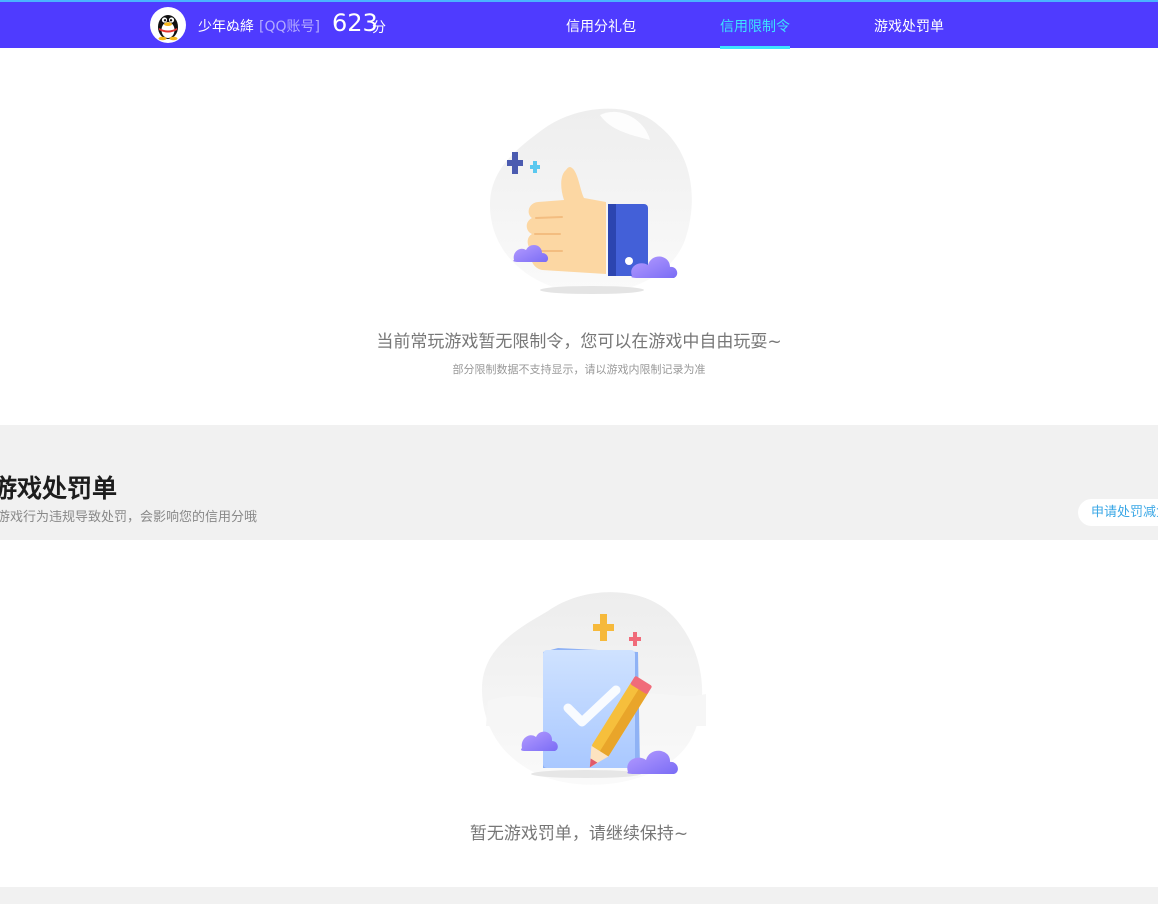 Image resolution: width=1158 pixels, height=904 pixels. What do you see at coordinates (129, 517) in the screenshot?
I see `section-subtitle: 游戏行为违规导致处罚，会影响您的信用分哦` at bounding box center [129, 517].